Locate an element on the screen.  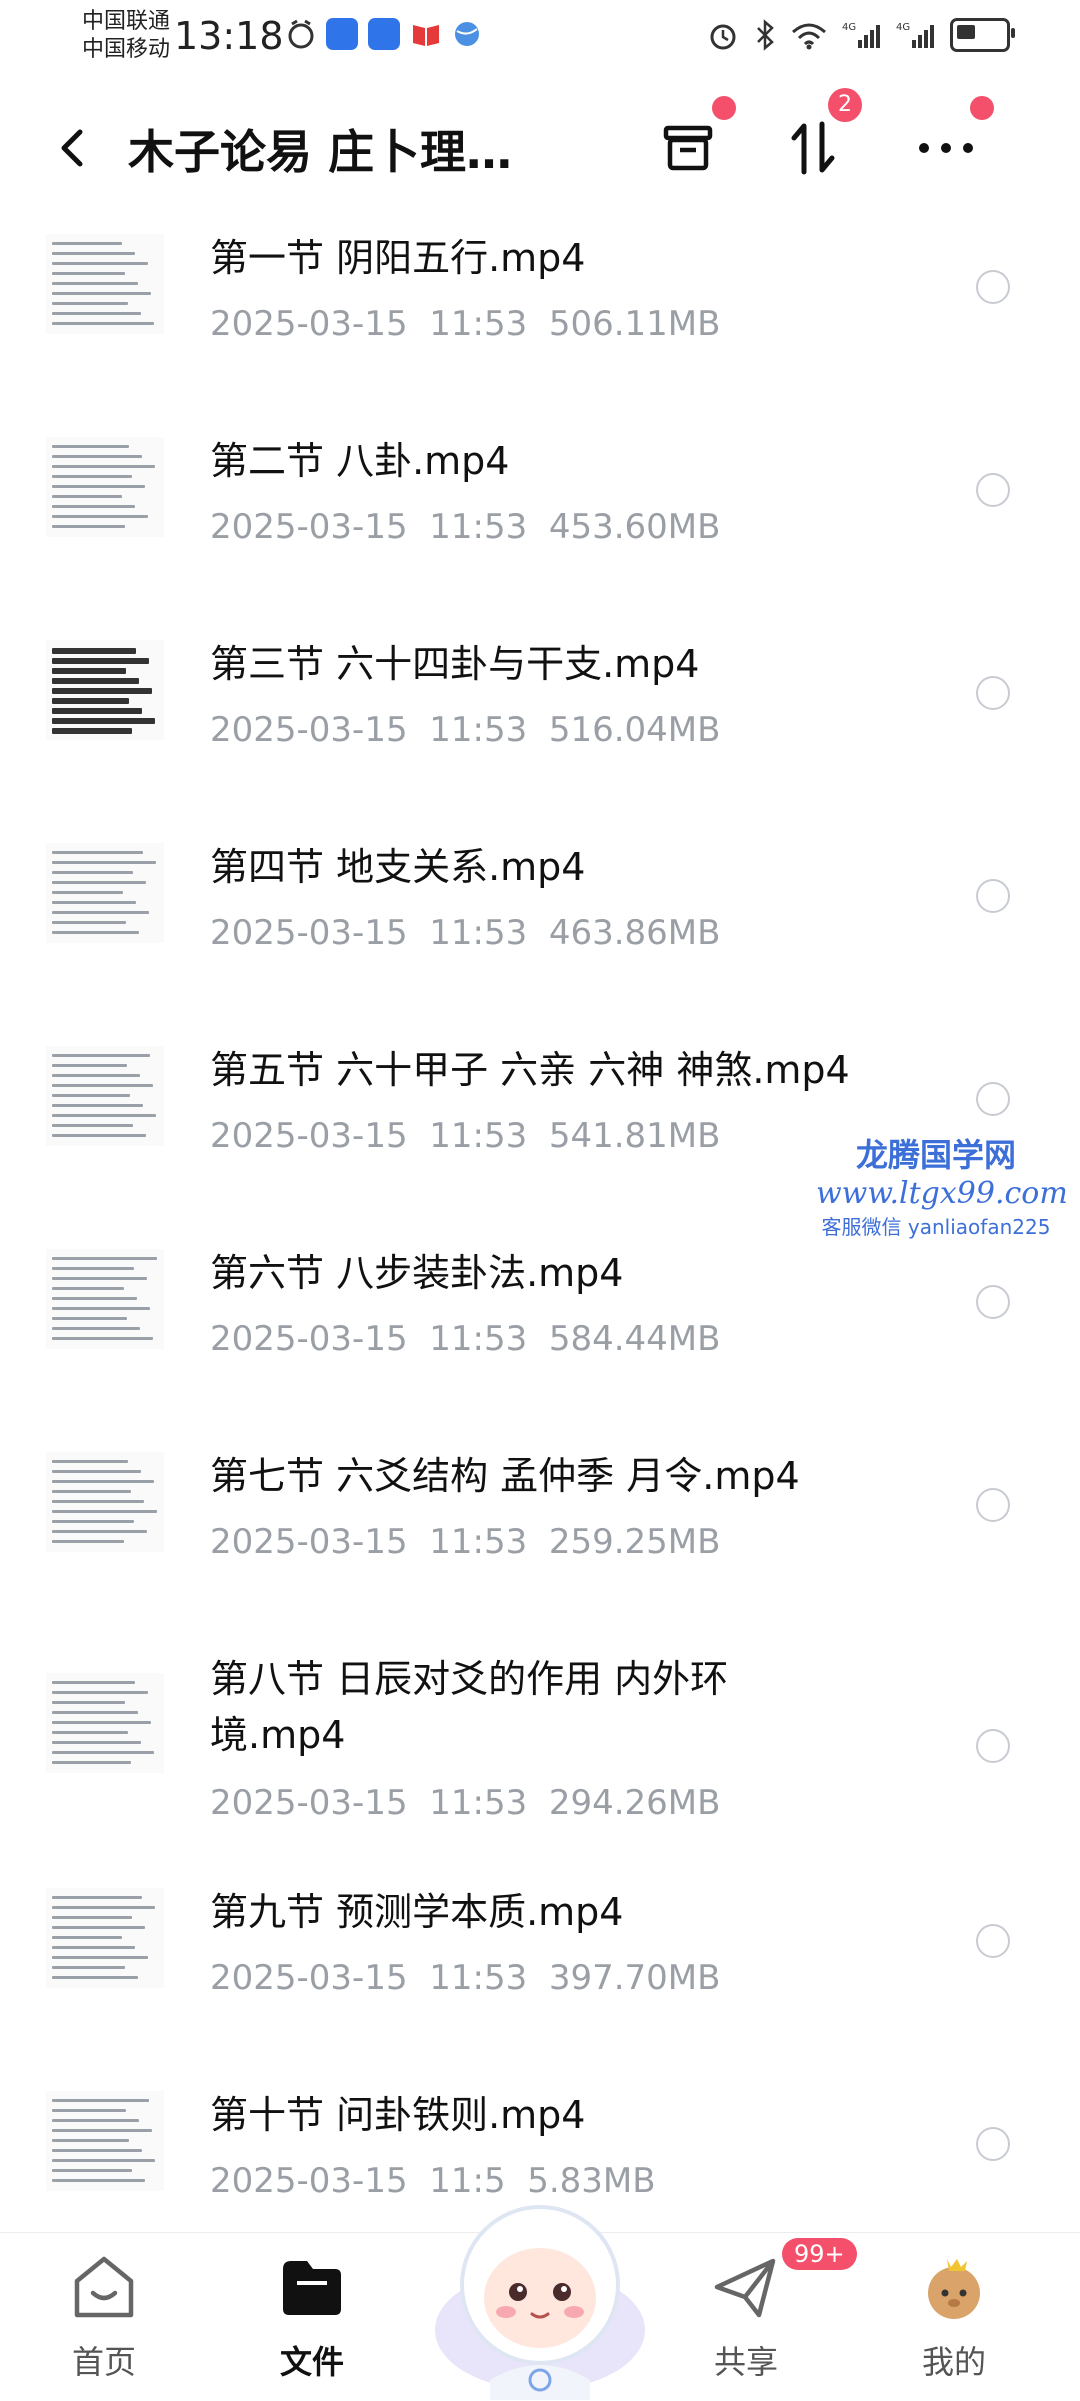
signal-4g-icon: 4G is located at coordinates (861, 35).